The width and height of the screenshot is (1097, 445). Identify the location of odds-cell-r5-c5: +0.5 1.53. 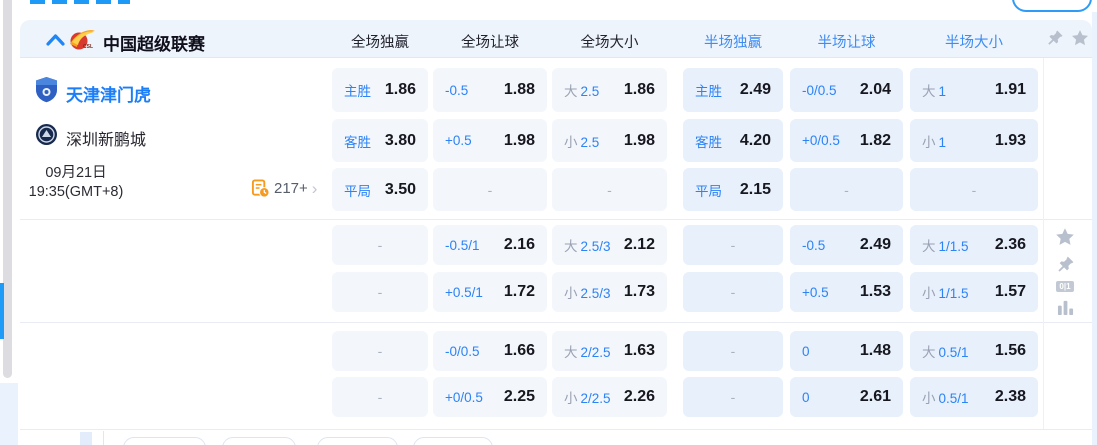
(846, 292).